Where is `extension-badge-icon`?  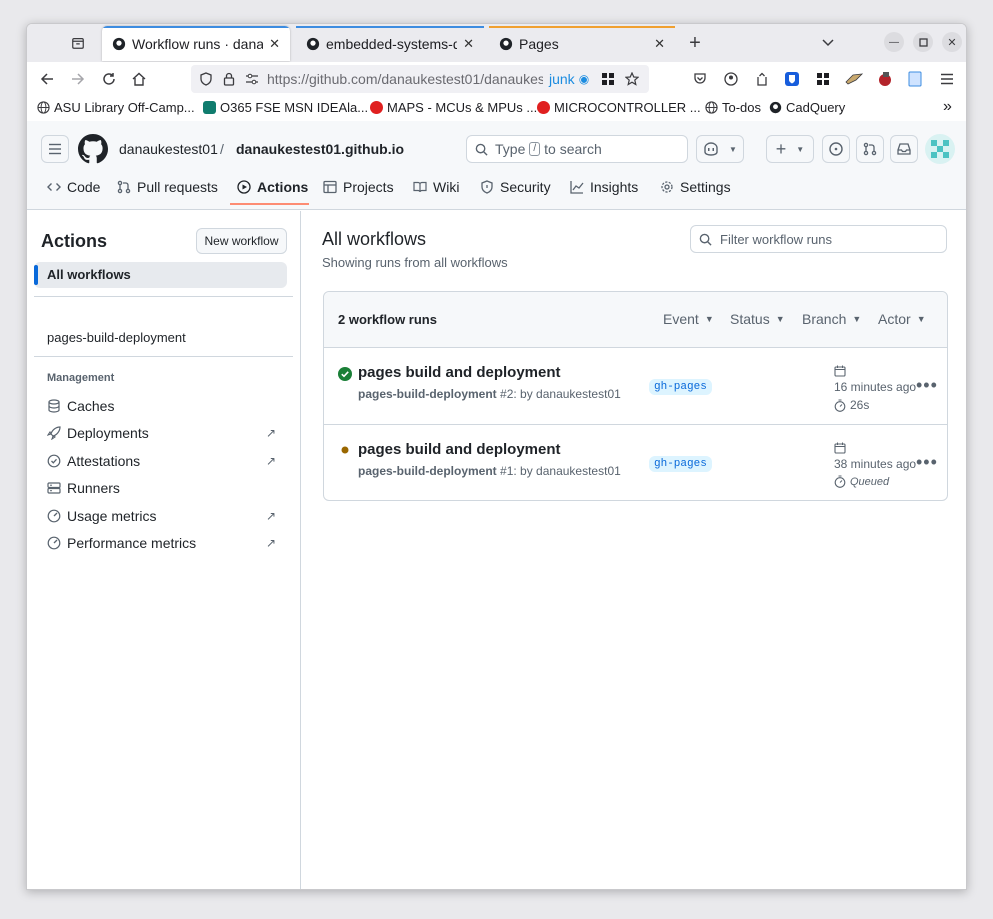 extension-badge-icon is located at coordinates (885, 79).